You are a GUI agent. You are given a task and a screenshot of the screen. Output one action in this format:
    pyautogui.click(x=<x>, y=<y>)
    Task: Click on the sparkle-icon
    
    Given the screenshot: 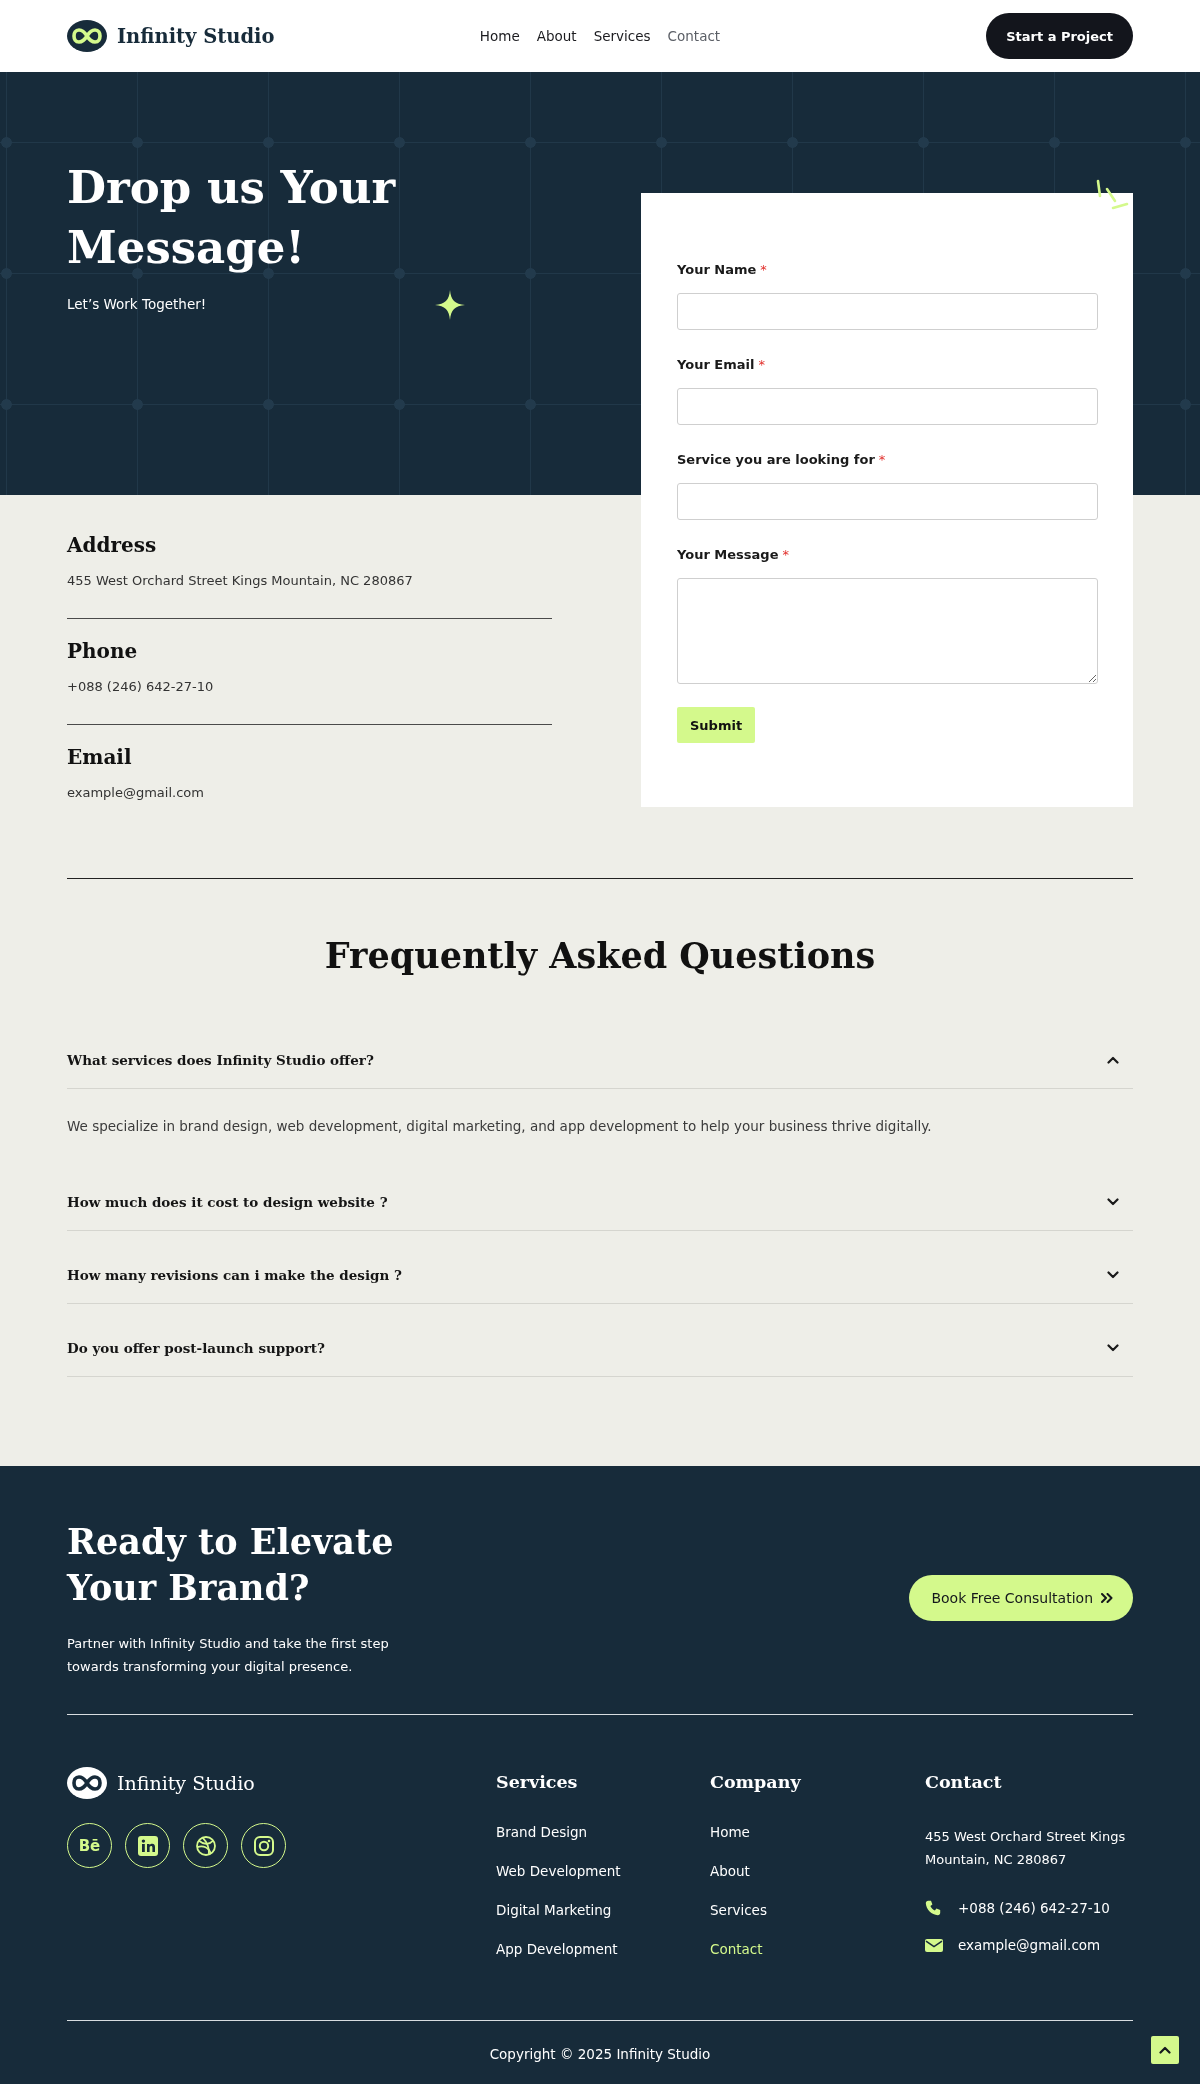 What is the action you would take?
    pyautogui.click(x=450, y=305)
    